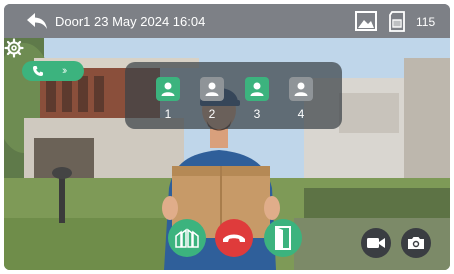  What do you see at coordinates (65, 71) in the screenshot?
I see `double-chevron-icon: ››` at bounding box center [65, 71].